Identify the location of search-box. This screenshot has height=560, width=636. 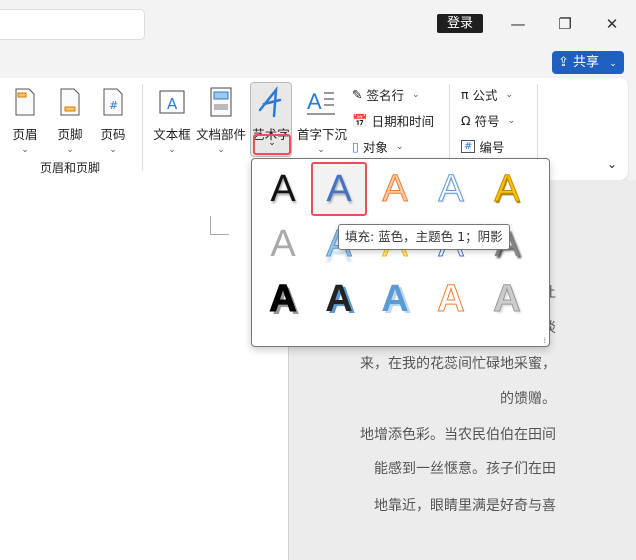
(72, 24).